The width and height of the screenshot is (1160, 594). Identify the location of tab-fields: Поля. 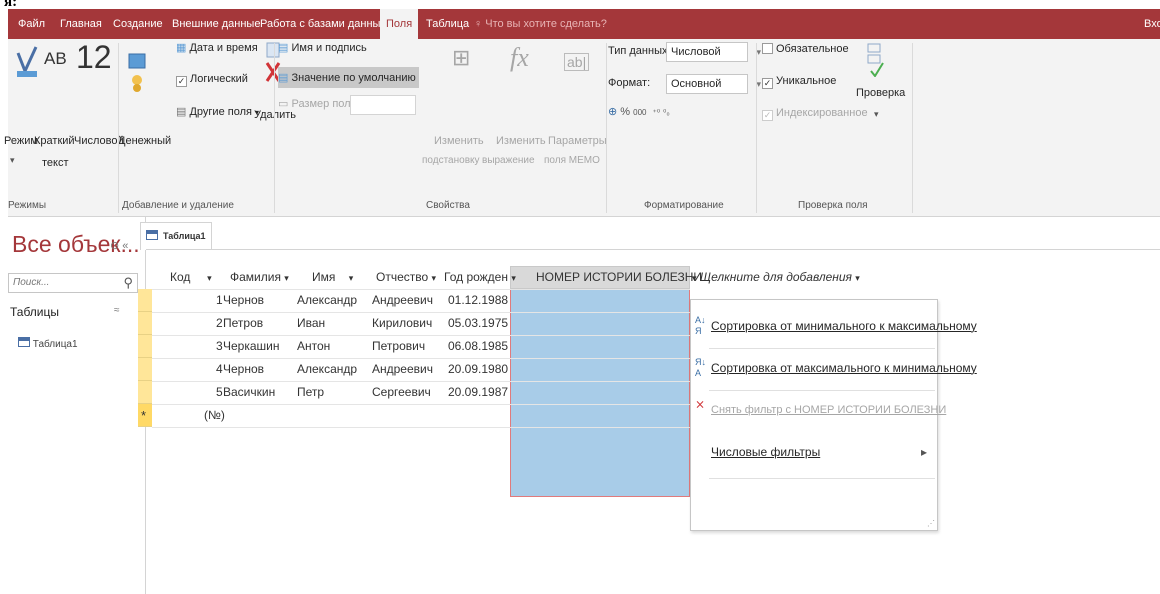
(399, 24).